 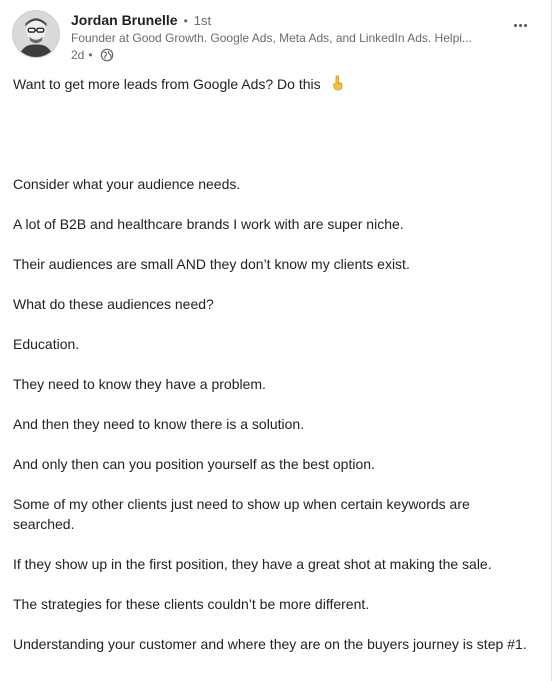 I want to click on post-paragraph: What do these audiences need?, so click(x=113, y=304).